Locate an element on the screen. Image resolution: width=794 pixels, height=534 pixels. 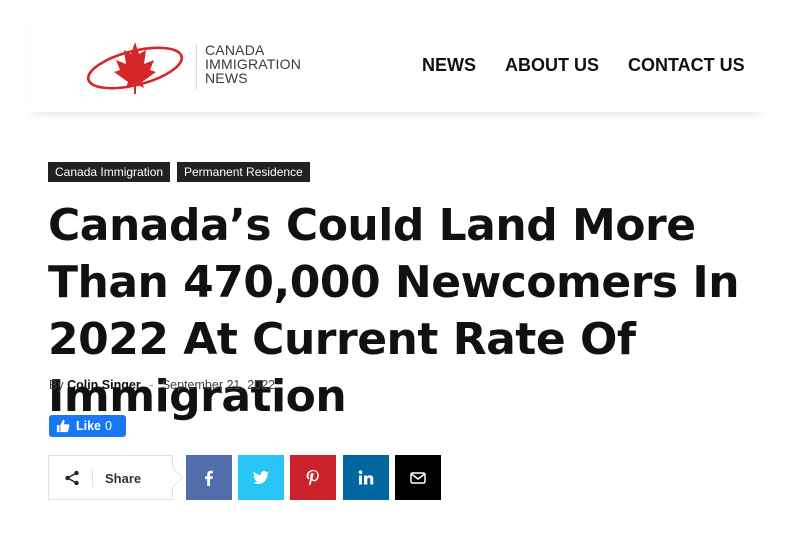
facebook-icon is located at coordinates (209, 478).